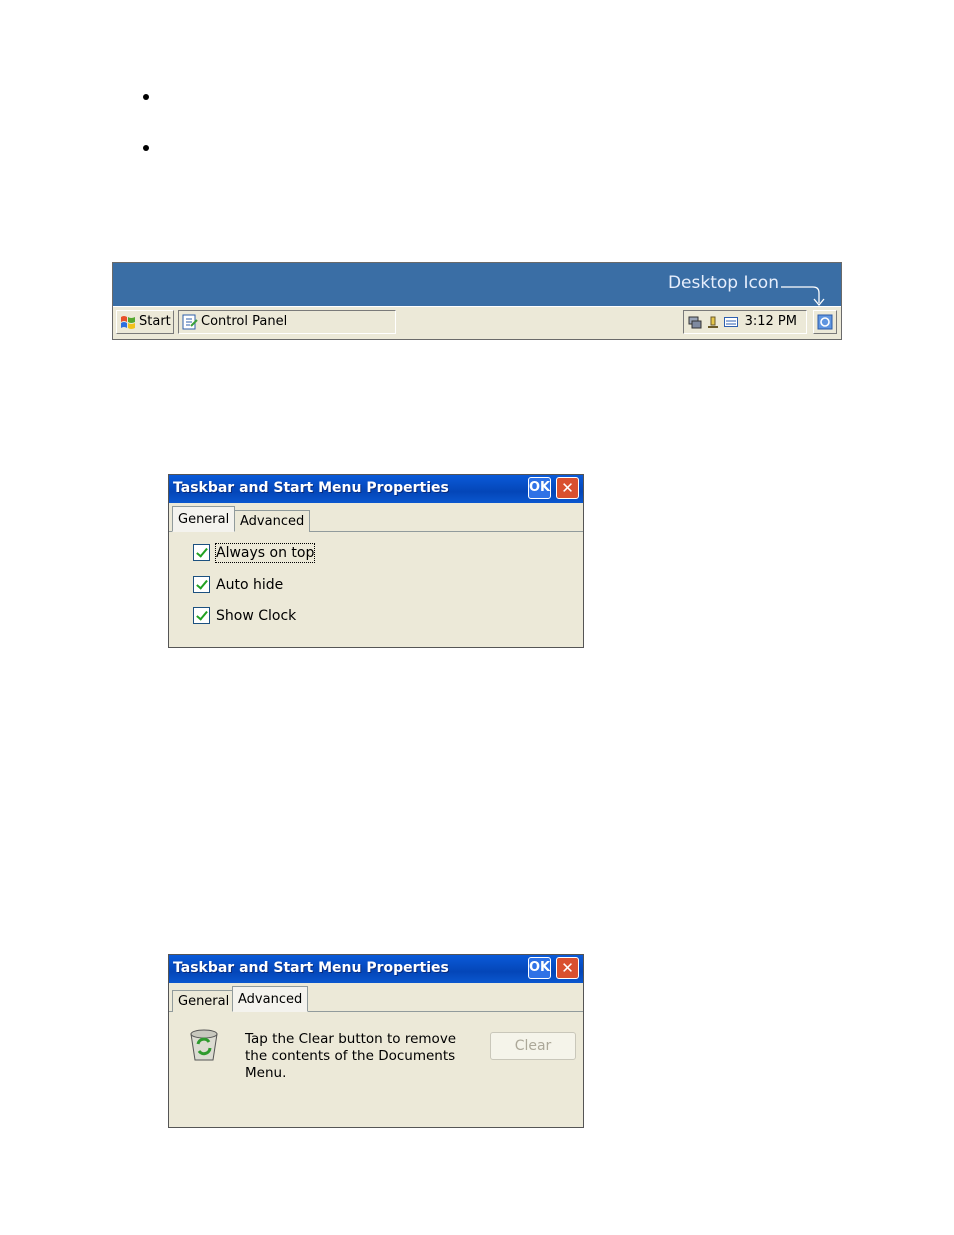 Image resolution: width=954 pixels, height=1235 pixels. Describe the element at coordinates (155, 321) in the screenshot. I see `start-label: Start` at that location.